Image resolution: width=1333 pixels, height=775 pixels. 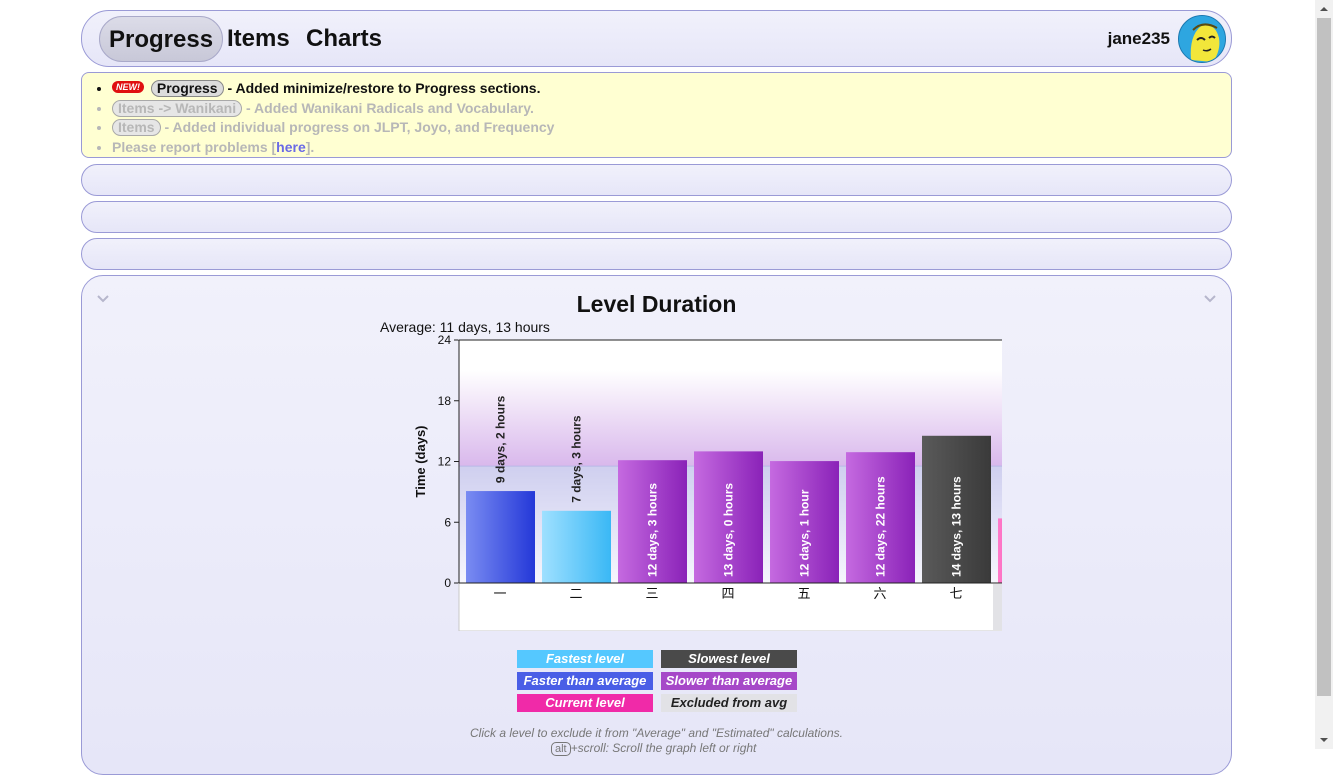 I want to click on bar-label: 14 days, 13 hours, so click(x=957, y=526).